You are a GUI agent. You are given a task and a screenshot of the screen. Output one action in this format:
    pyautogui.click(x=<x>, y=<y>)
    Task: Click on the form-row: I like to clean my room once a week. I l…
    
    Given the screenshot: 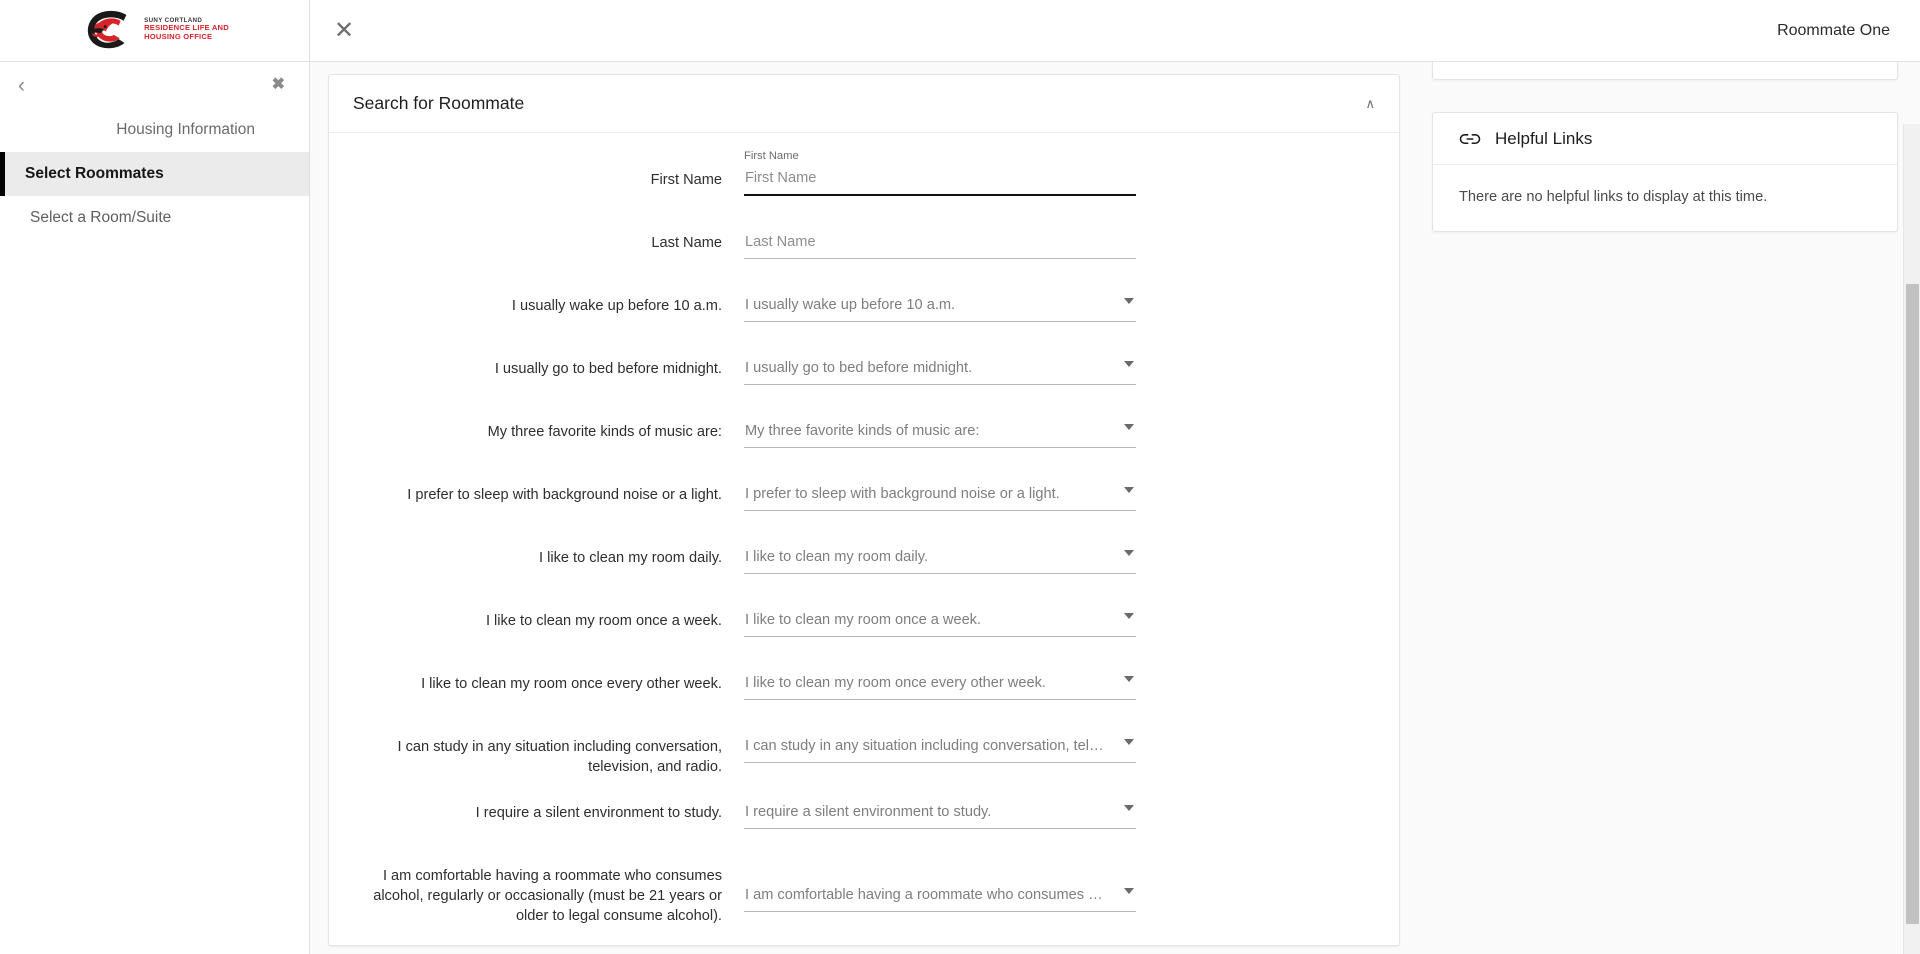 What is the action you would take?
    pyautogui.click(x=864, y=621)
    